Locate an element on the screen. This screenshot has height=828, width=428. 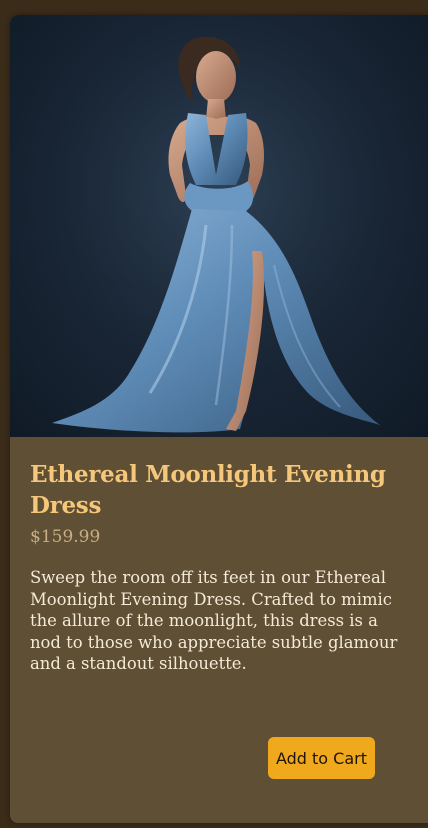
product-title: Ethereal Moonlight Evening Dress is located at coordinates (208, 490).